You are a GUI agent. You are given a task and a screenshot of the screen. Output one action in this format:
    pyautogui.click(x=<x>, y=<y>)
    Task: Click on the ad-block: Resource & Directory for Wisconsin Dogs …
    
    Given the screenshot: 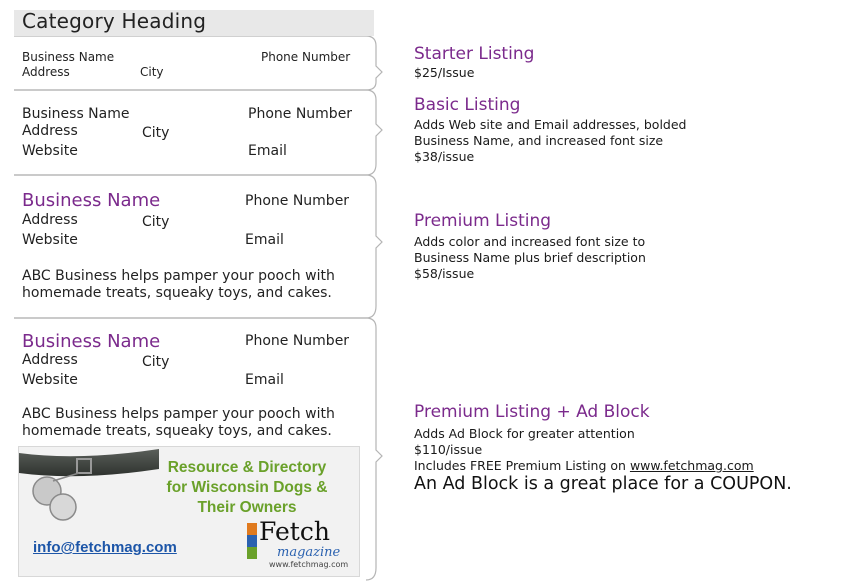 What is the action you would take?
    pyautogui.click(x=189, y=511)
    